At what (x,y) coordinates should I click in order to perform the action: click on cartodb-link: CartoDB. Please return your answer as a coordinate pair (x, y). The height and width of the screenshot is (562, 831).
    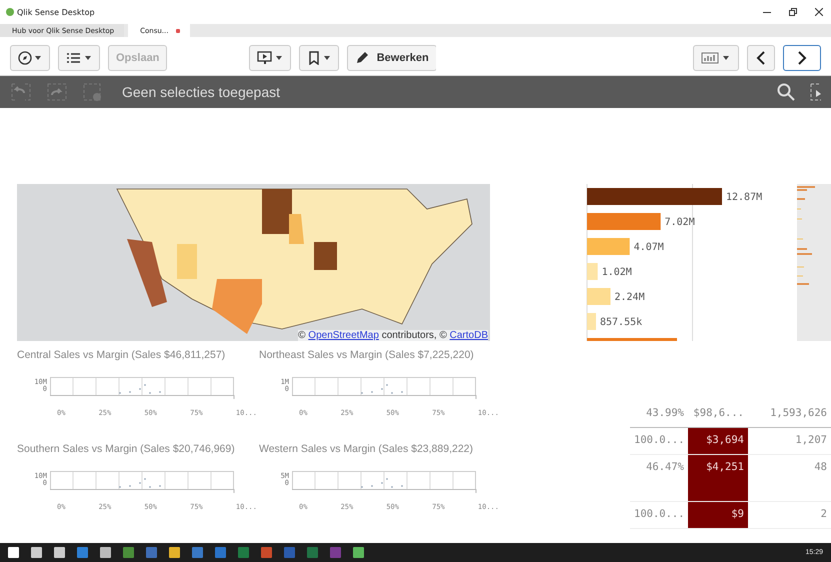
    Looking at the image, I should click on (469, 335).